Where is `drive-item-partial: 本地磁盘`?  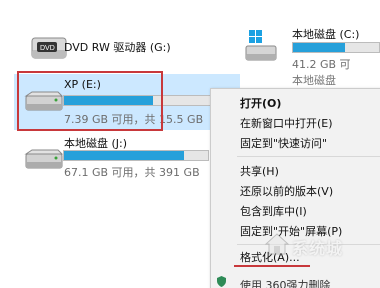
drive-item-partial: 本地磁盘 is located at coordinates (310, 80).